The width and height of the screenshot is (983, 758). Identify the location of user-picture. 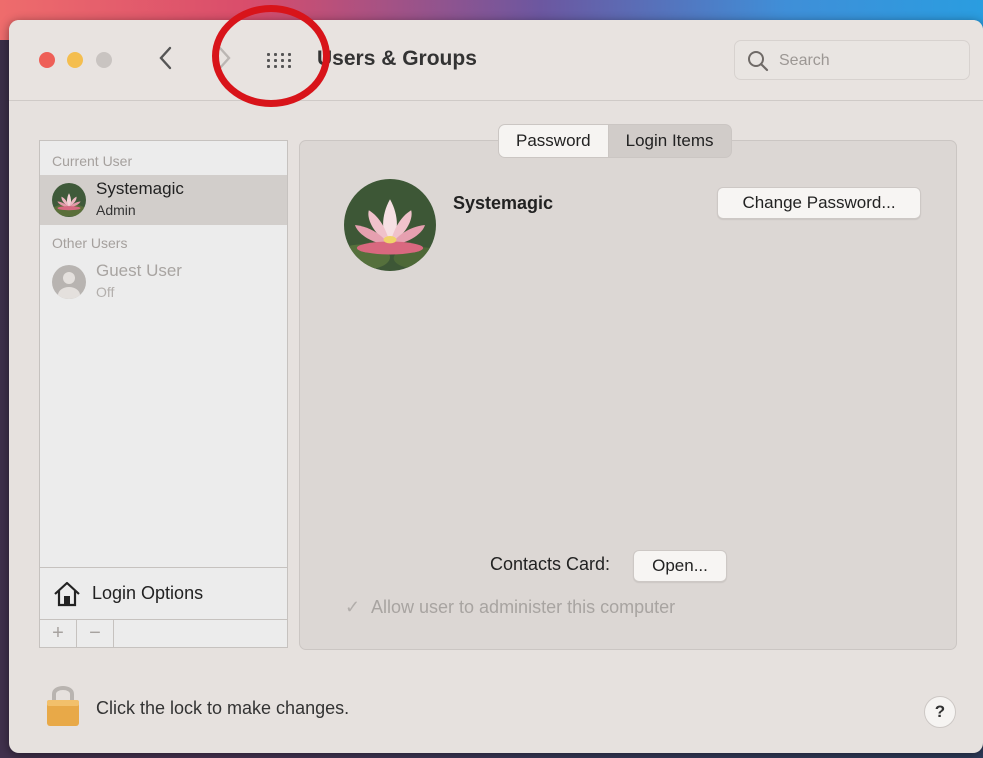
(390, 225).